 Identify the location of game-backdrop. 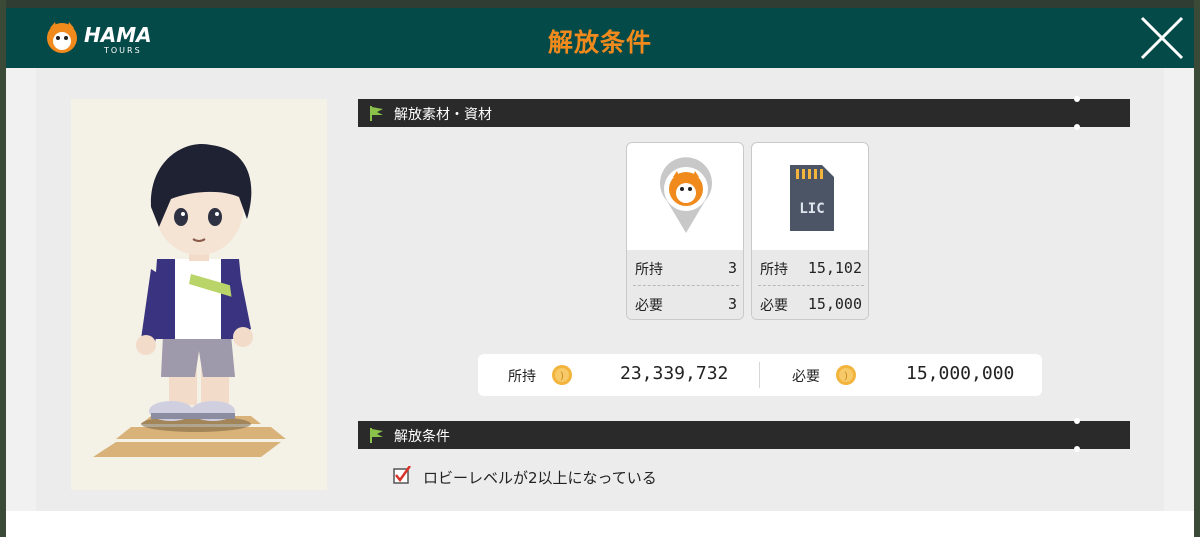
(600, 4).